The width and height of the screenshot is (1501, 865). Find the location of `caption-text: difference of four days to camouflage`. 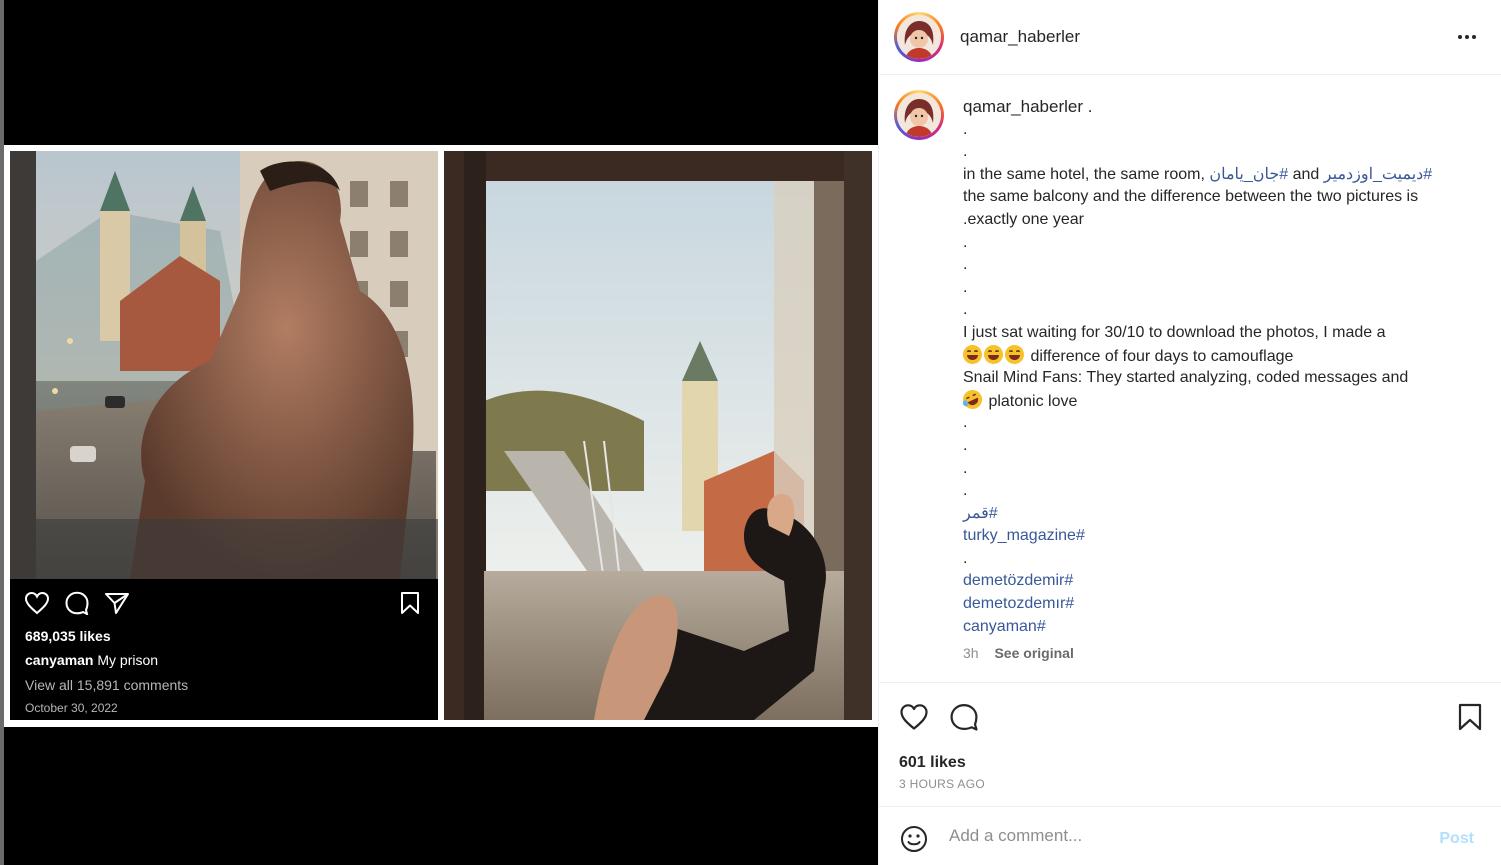

caption-text: difference of four days to camouflage is located at coordinates (1160, 356).